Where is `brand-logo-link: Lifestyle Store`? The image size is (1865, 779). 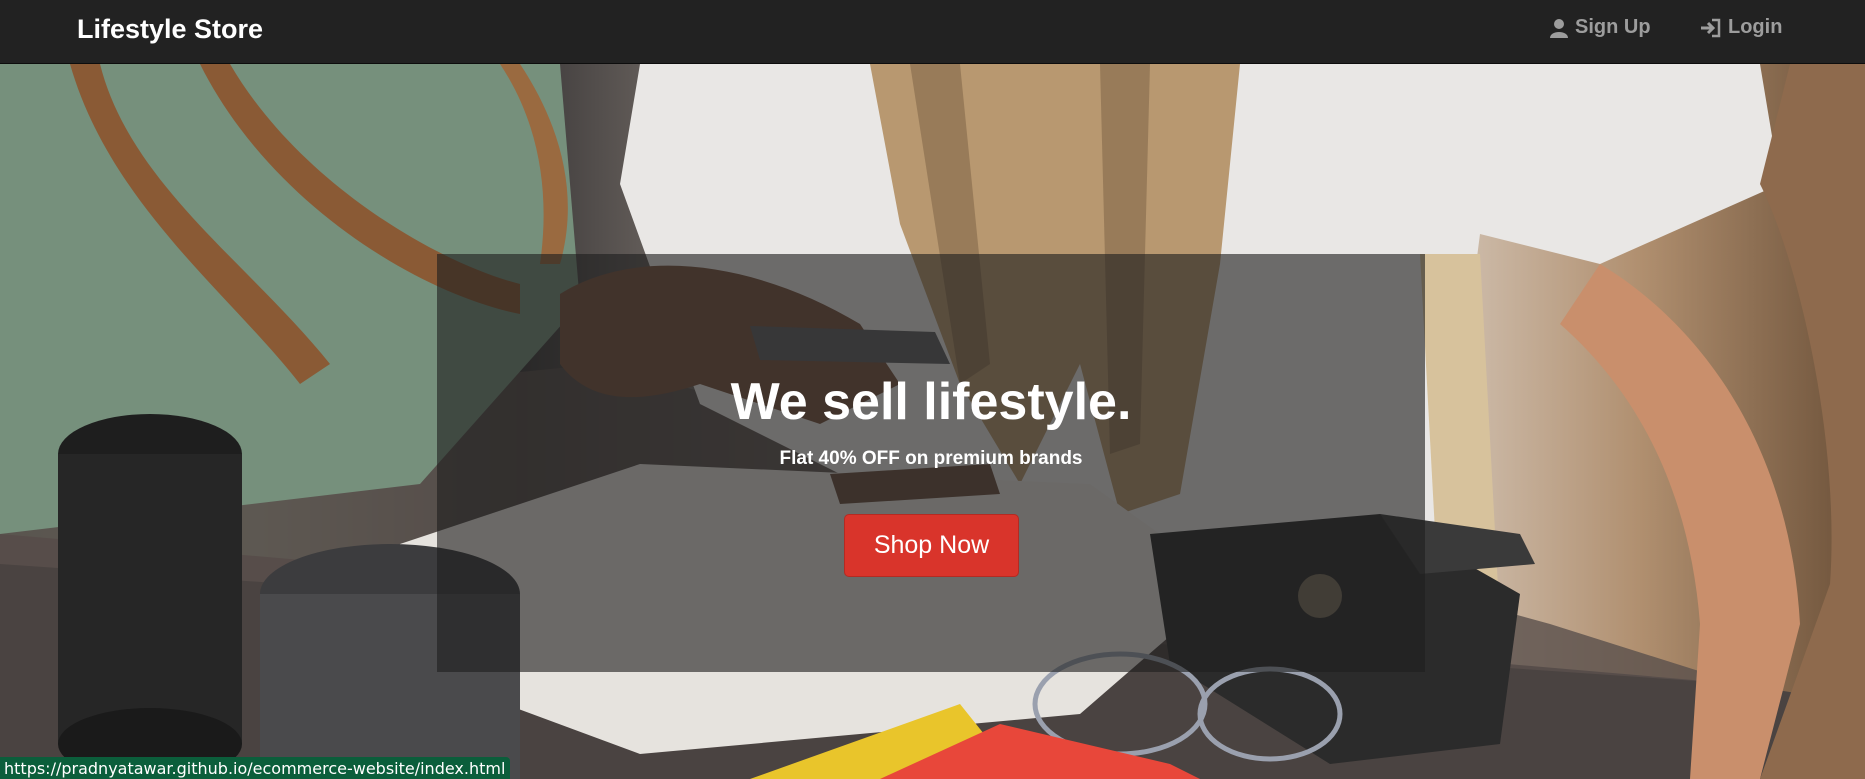 brand-logo-link: Lifestyle Store is located at coordinates (170, 29).